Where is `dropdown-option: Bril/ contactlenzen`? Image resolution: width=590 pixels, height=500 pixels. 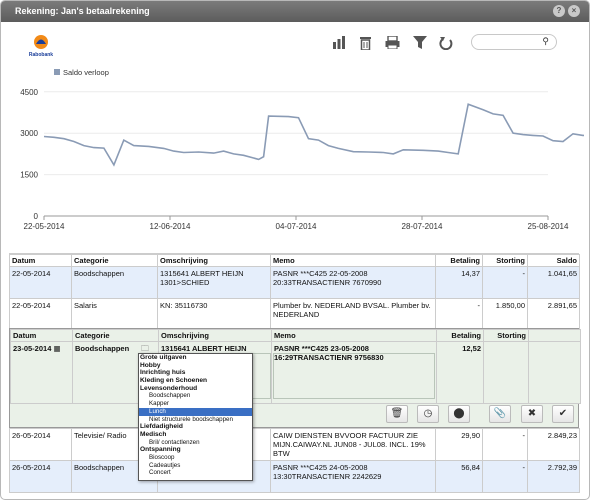
dropdown-option: Bril/ contactlenzen is located at coordinates (195, 443).